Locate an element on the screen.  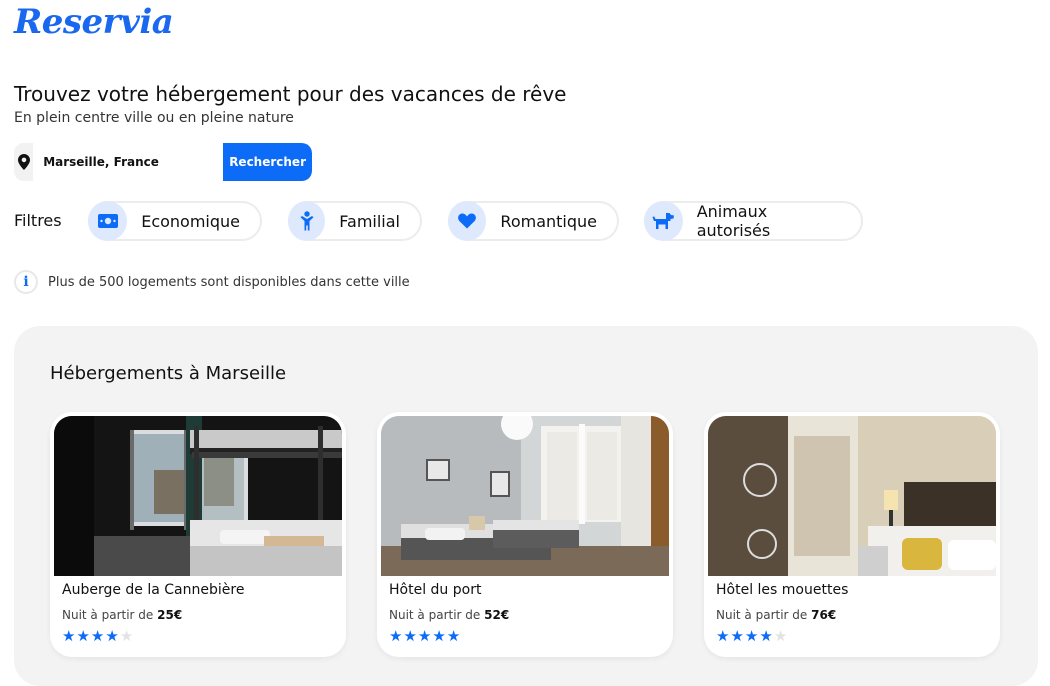
search-button: Rechercher is located at coordinates (267, 162).